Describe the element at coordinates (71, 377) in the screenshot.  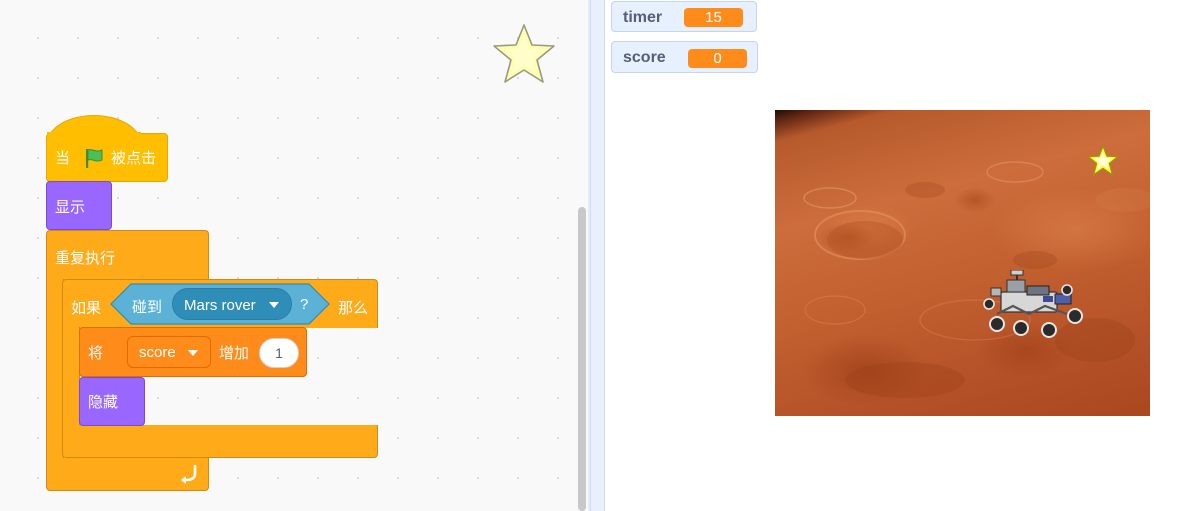
I see `if-block-arm` at that location.